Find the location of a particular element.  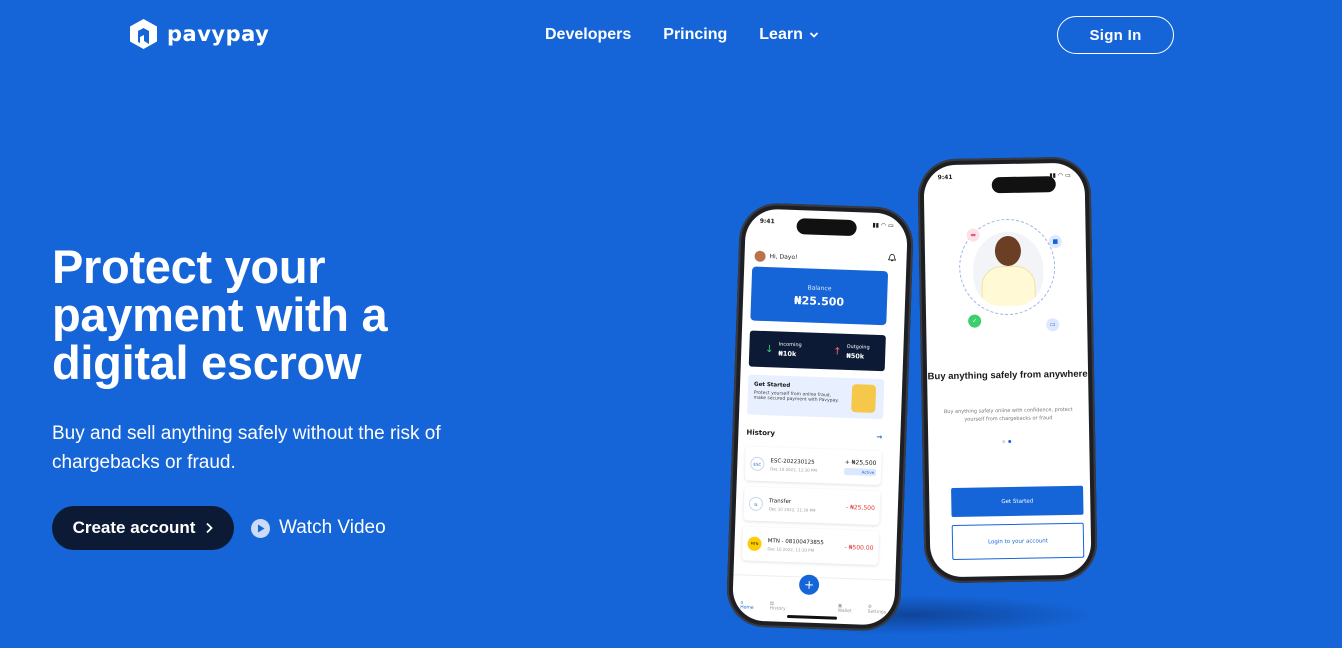

status-badge: Active is located at coordinates (860, 471).